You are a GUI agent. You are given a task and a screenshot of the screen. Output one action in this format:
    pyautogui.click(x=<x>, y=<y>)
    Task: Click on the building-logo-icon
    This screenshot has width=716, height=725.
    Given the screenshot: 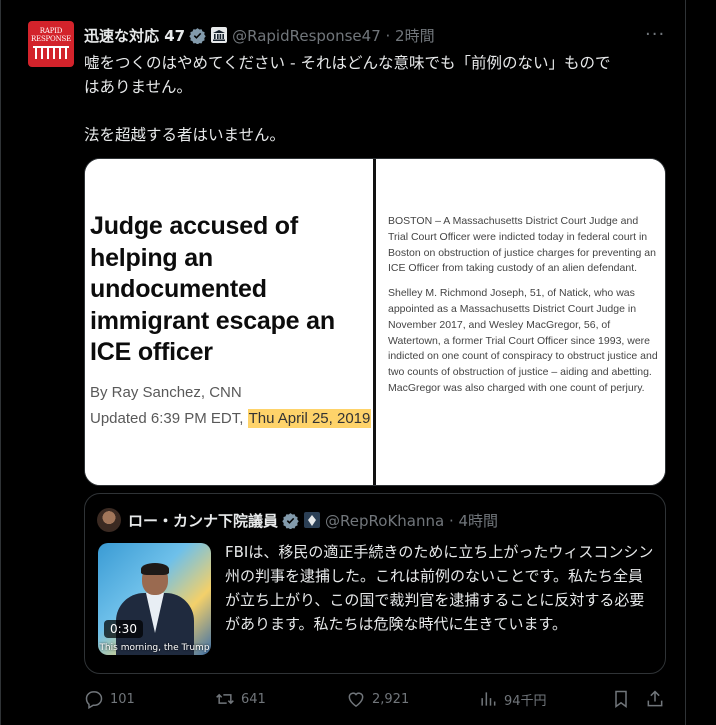 What is the action you would take?
    pyautogui.click(x=51, y=53)
    